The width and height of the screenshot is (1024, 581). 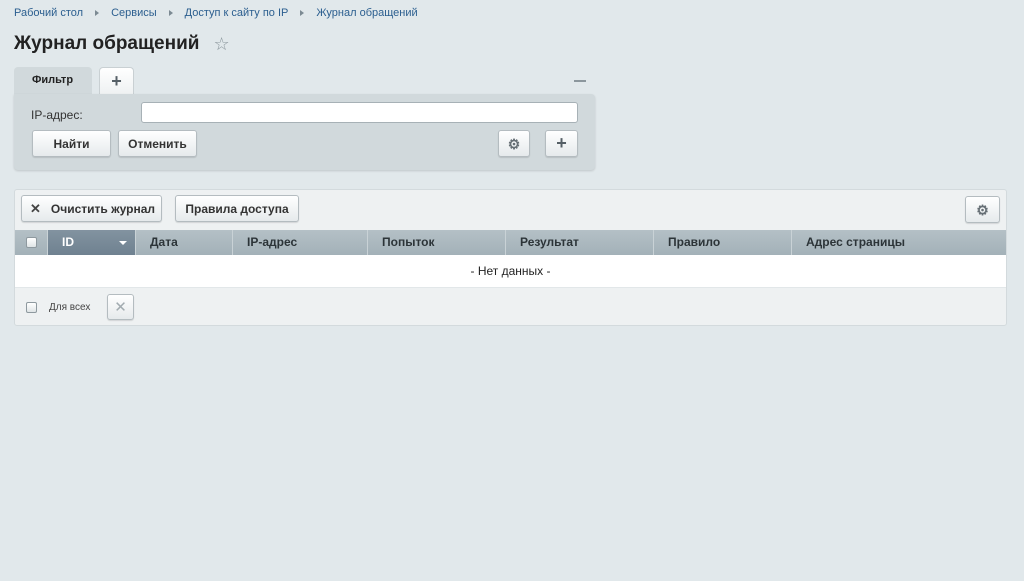 I want to click on title-row: Журнал обращений ☆, so click(x=122, y=44).